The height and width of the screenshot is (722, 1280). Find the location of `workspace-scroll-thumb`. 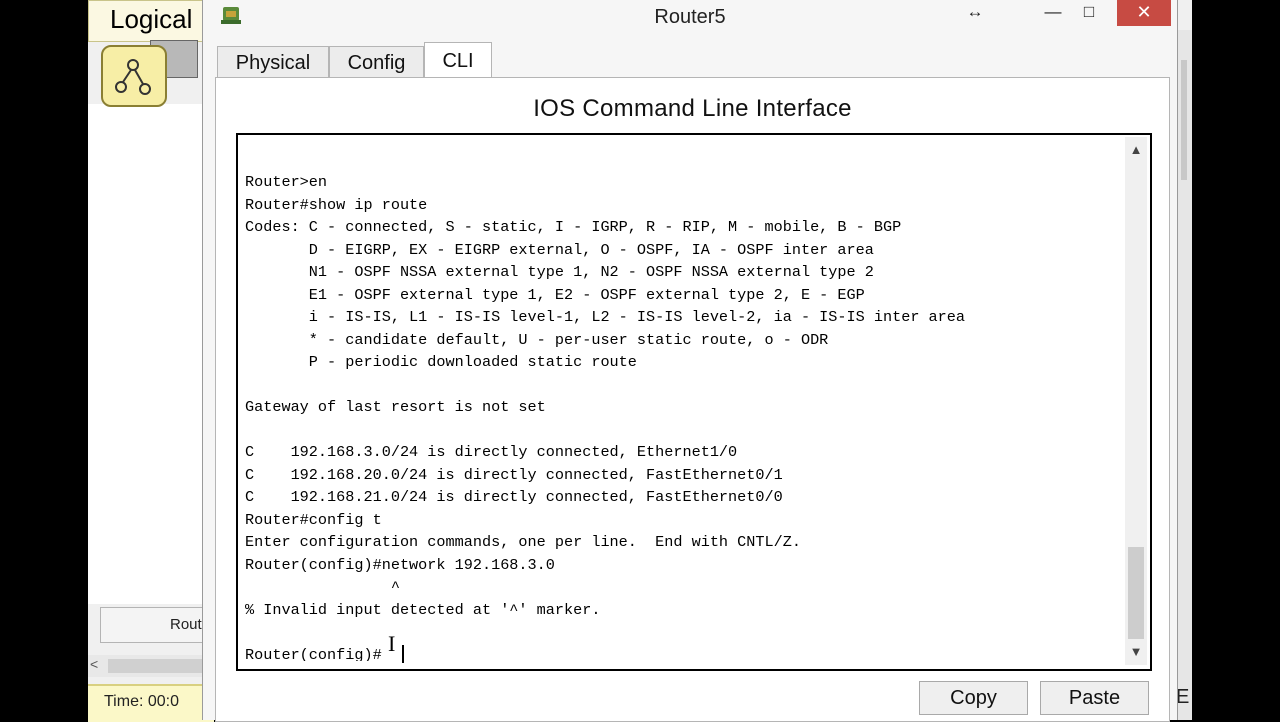

workspace-scroll-thumb is located at coordinates (158, 666).